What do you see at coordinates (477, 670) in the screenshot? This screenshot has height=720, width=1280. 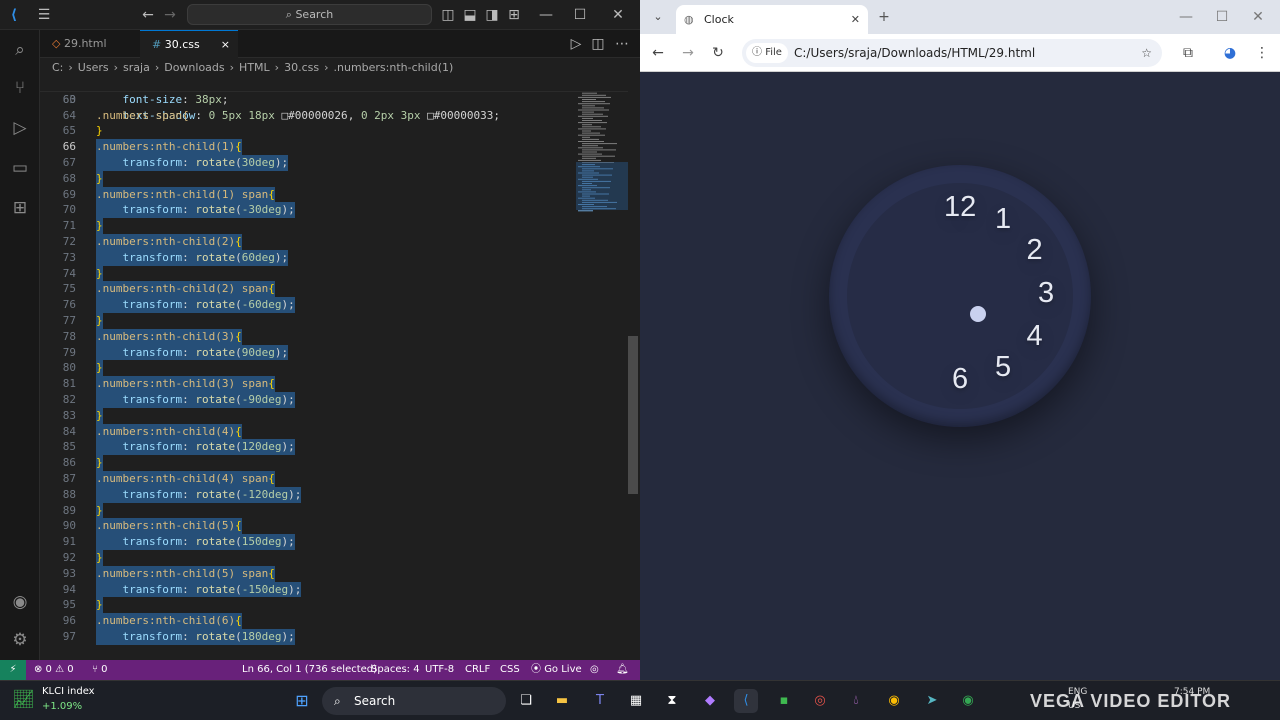 I see `eol-indicator: CRLF` at bounding box center [477, 670].